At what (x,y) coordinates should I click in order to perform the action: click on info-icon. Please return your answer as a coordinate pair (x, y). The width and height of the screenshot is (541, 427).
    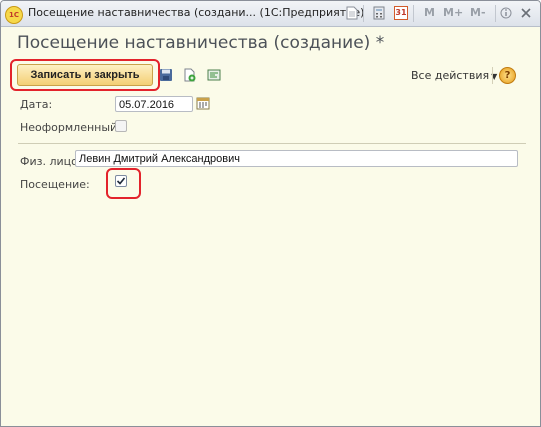
    Looking at the image, I should click on (506, 13).